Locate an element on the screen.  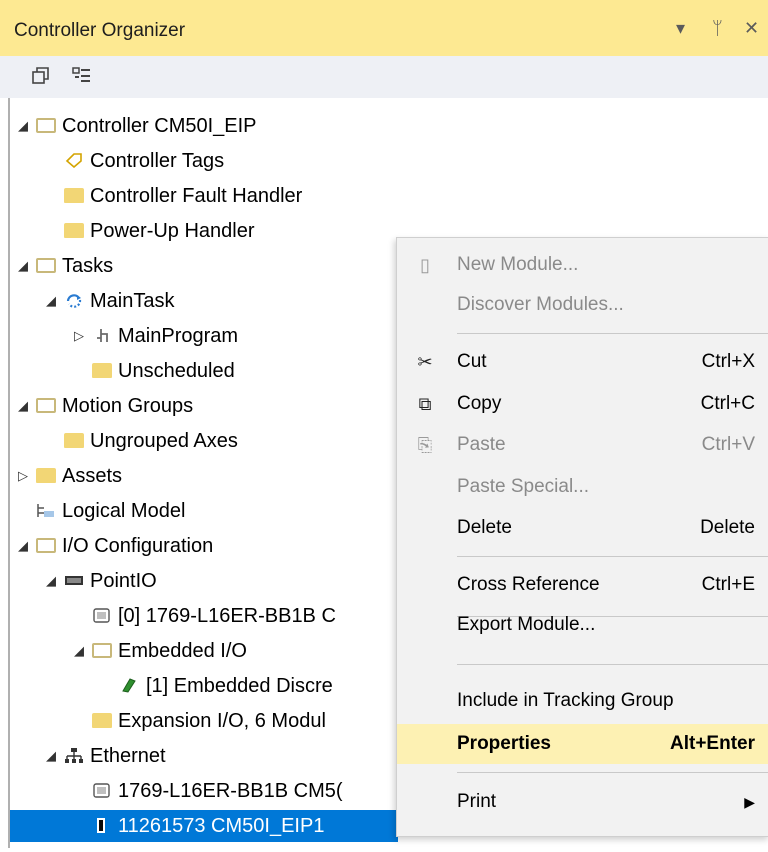
tree-node: ◢ Motion Groups is located at coordinates (200, 406).